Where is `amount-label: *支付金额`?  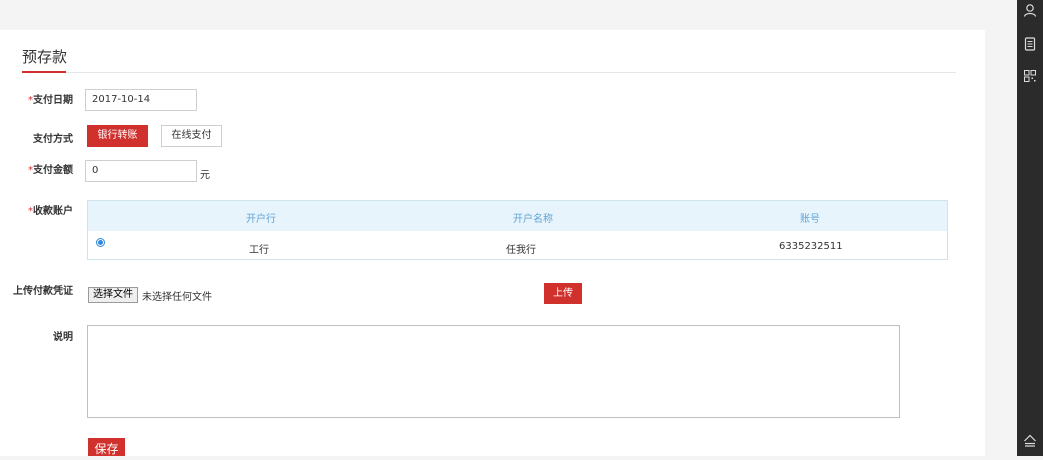 amount-label: *支付金额 is located at coordinates (49, 168).